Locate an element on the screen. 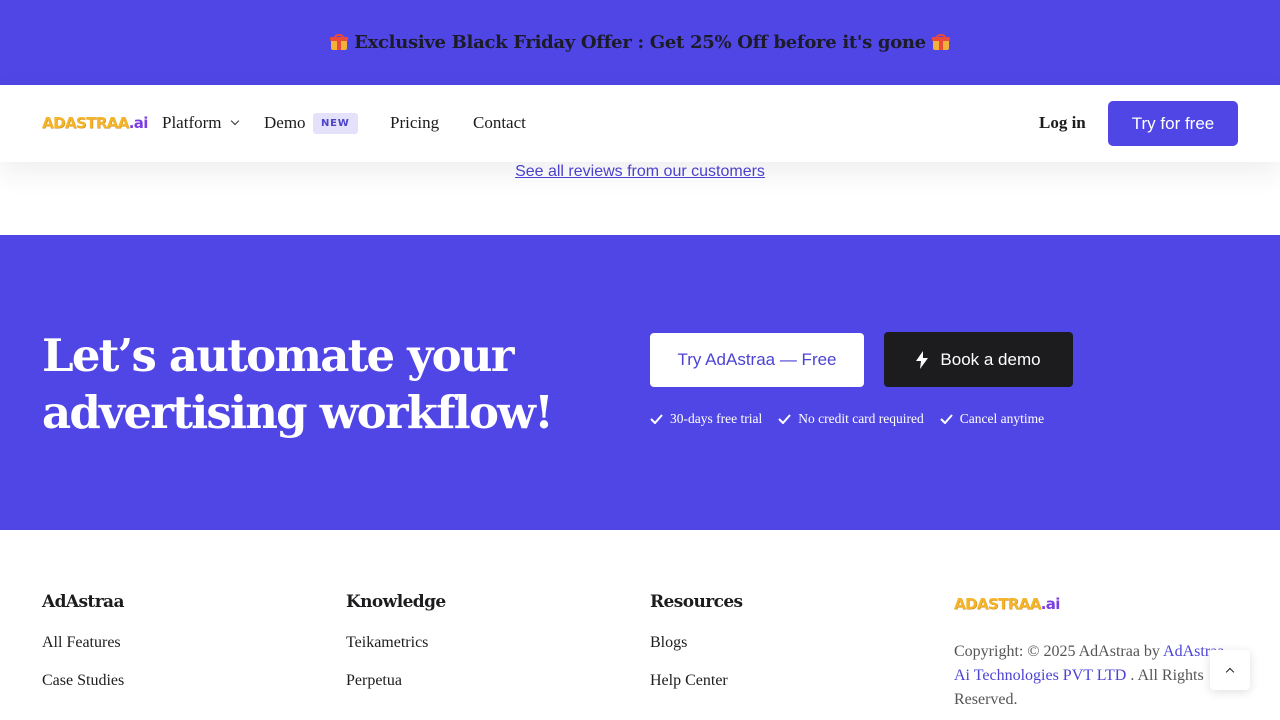 The width and height of the screenshot is (1280, 720). lightning-icon is located at coordinates (922, 359).